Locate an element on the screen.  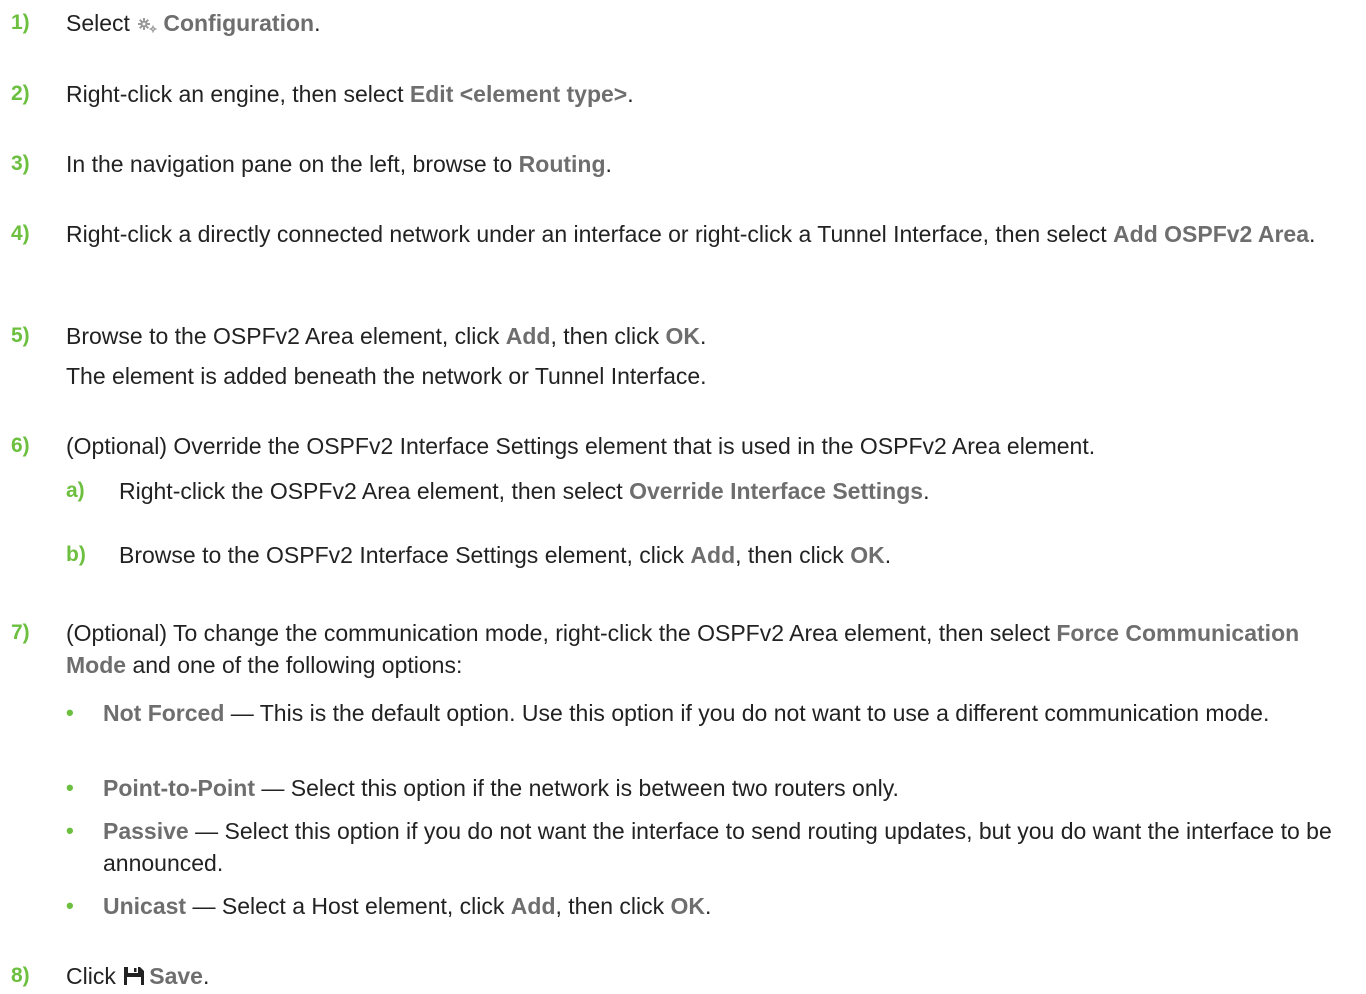
substep-number: b) is located at coordinates (76, 554).